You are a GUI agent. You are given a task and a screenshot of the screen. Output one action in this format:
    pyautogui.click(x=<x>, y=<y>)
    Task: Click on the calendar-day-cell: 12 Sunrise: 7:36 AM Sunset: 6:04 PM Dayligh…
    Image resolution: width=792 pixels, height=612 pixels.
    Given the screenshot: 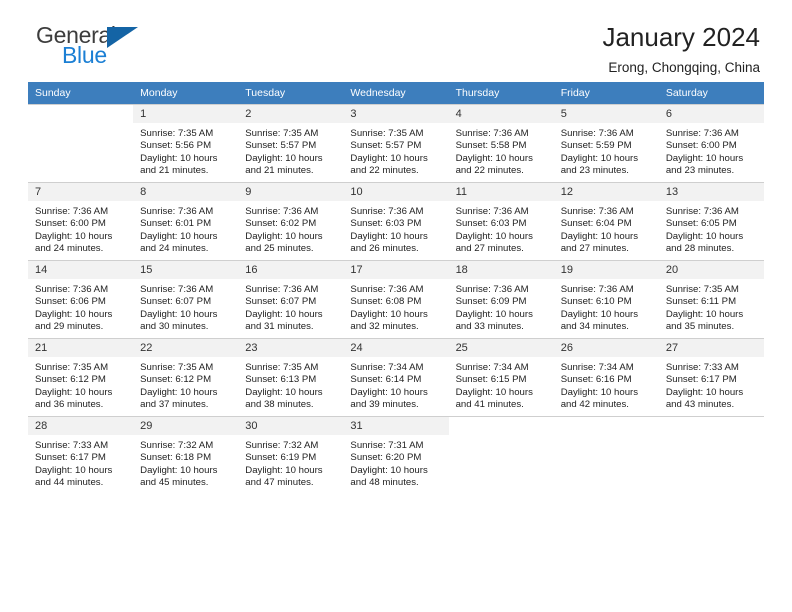 What is the action you would take?
    pyautogui.click(x=606, y=221)
    